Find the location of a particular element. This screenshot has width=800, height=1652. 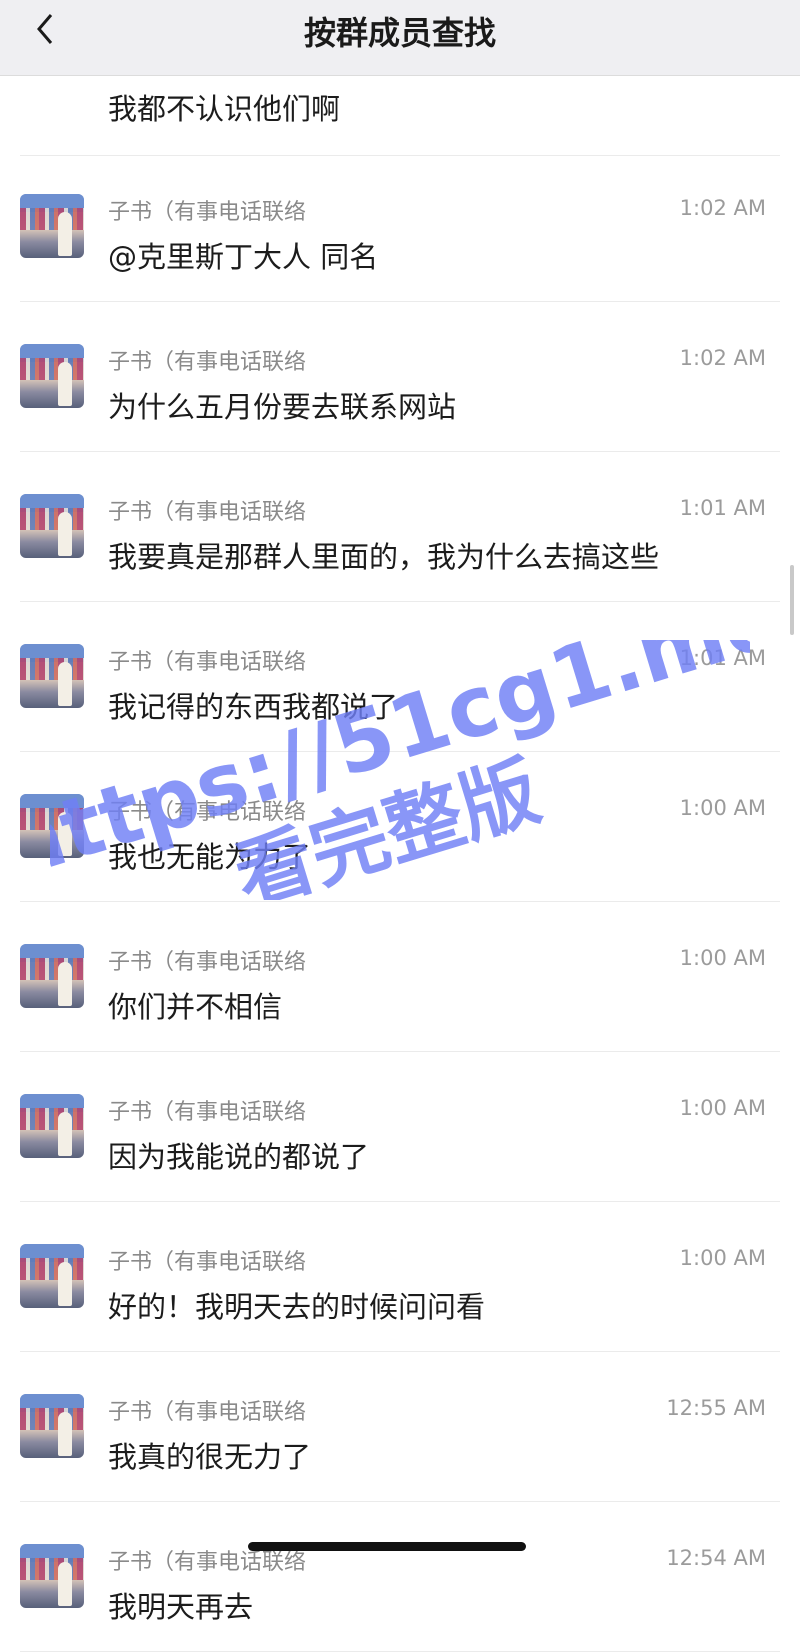

message-text: 我要真是那群人里面的，我为什么去搞这些 is located at coordinates (384, 557).